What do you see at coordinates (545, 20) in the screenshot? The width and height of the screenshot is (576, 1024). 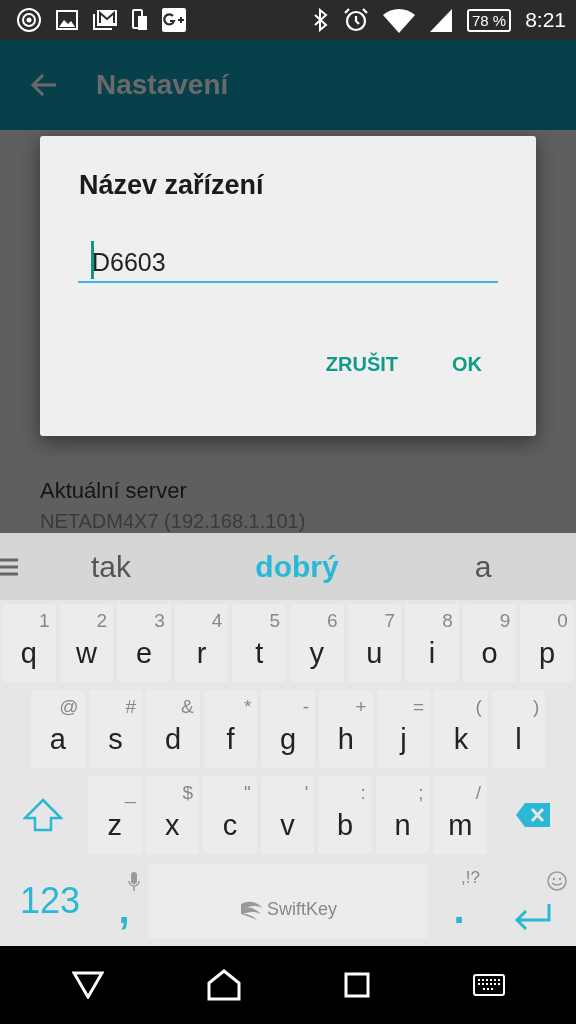 I see `clock-time: 8:21` at bounding box center [545, 20].